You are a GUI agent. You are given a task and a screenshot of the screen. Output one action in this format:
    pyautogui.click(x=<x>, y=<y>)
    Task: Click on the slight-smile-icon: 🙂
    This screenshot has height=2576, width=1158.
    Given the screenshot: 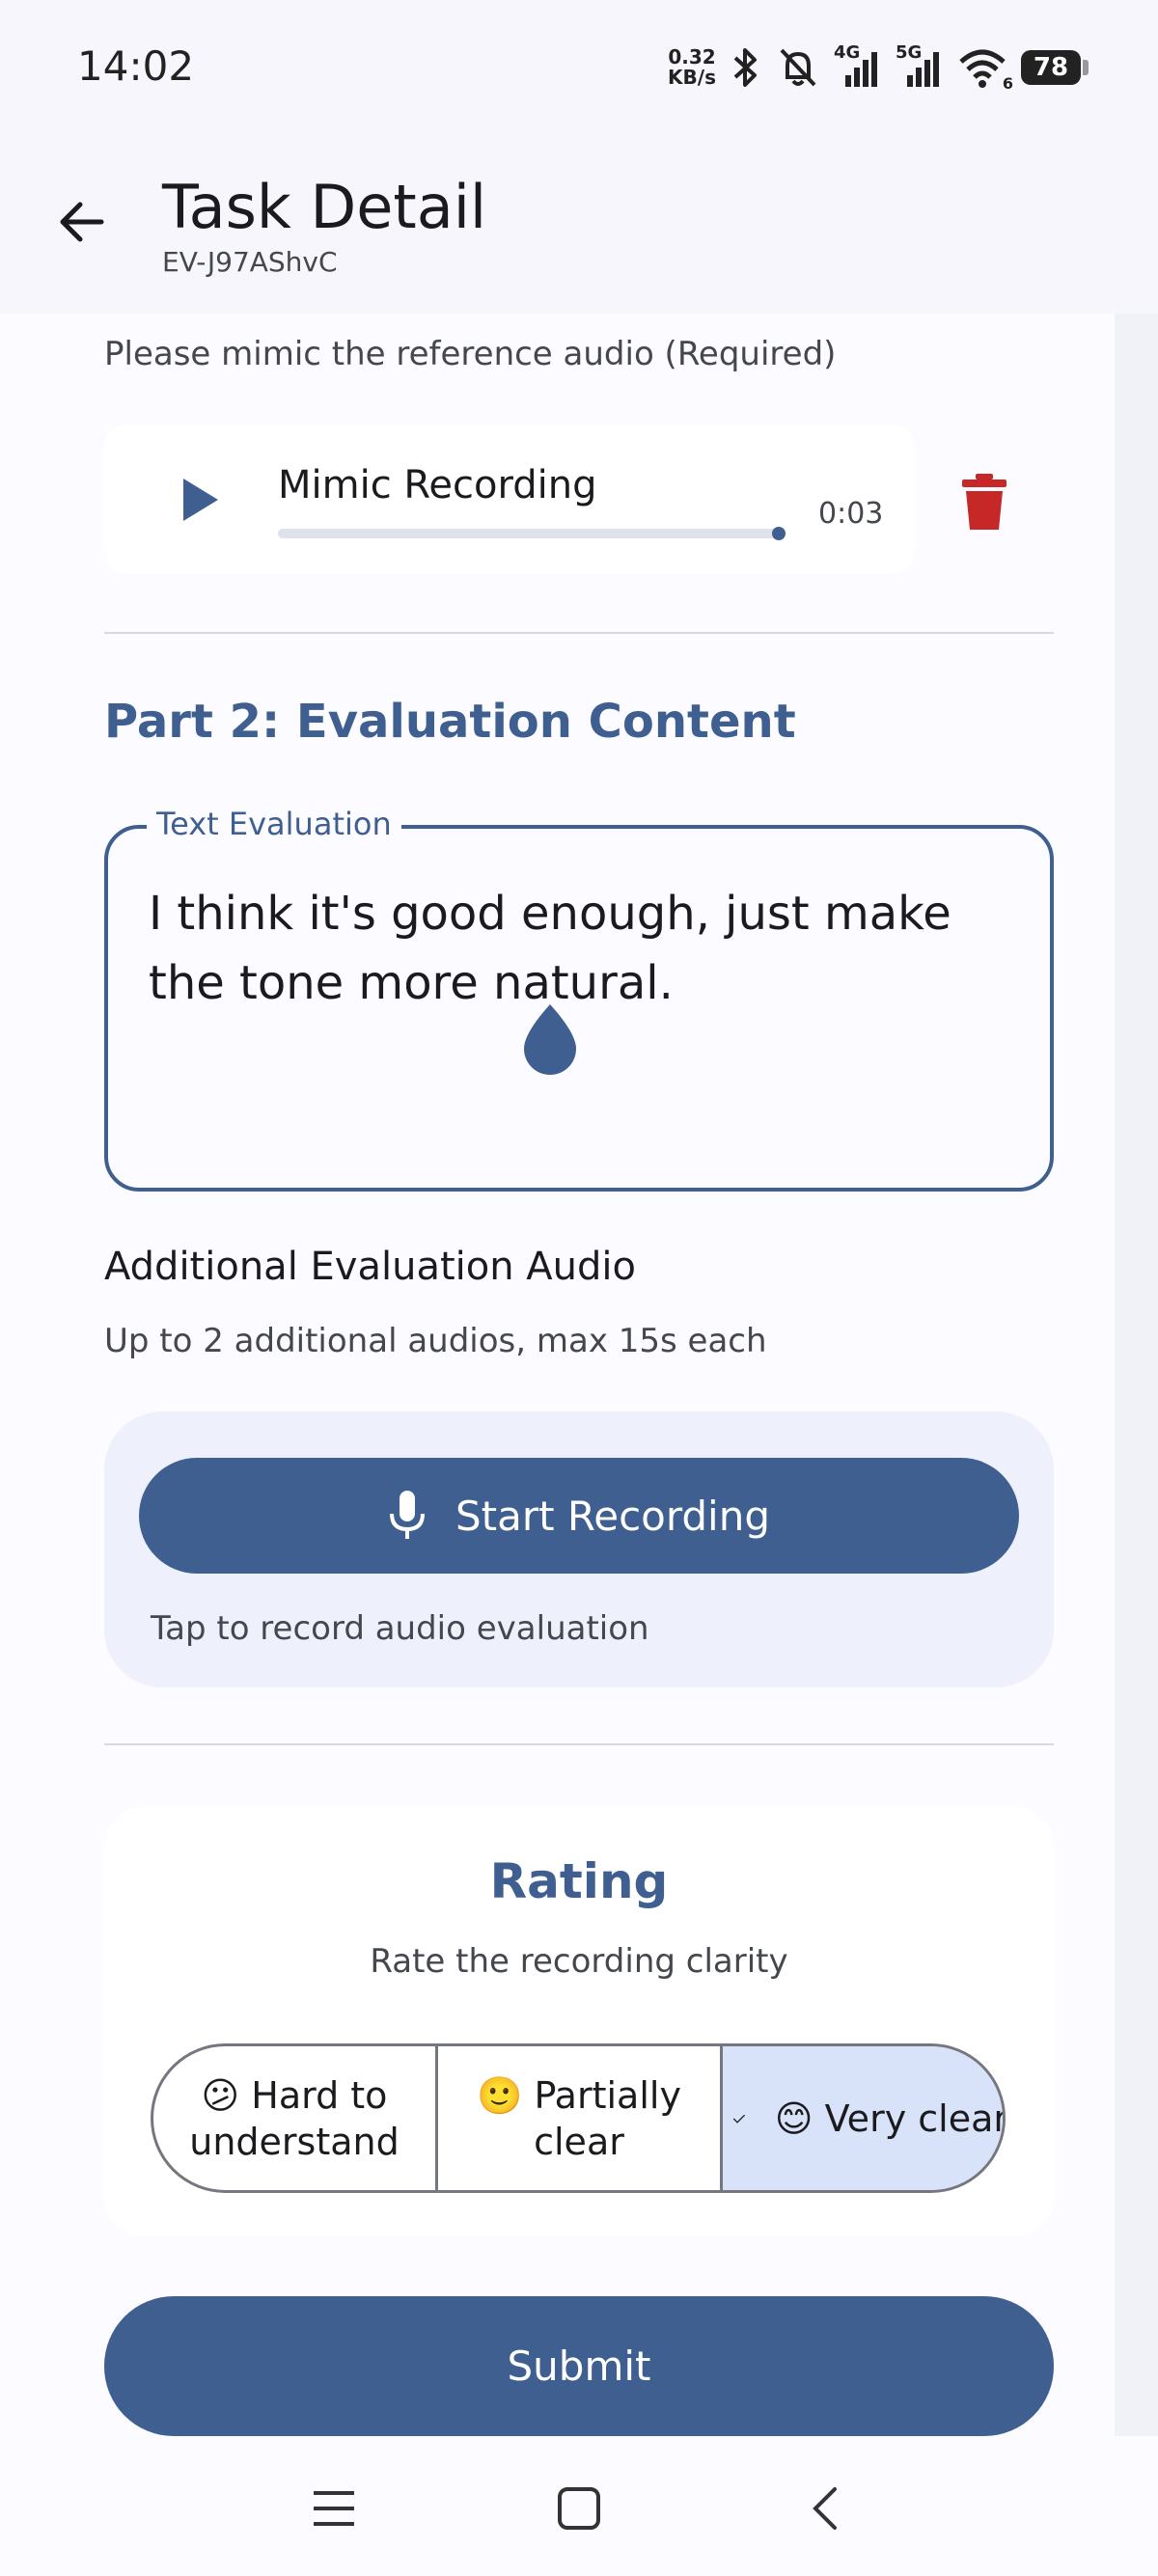 What is the action you would take?
    pyautogui.click(x=500, y=2095)
    